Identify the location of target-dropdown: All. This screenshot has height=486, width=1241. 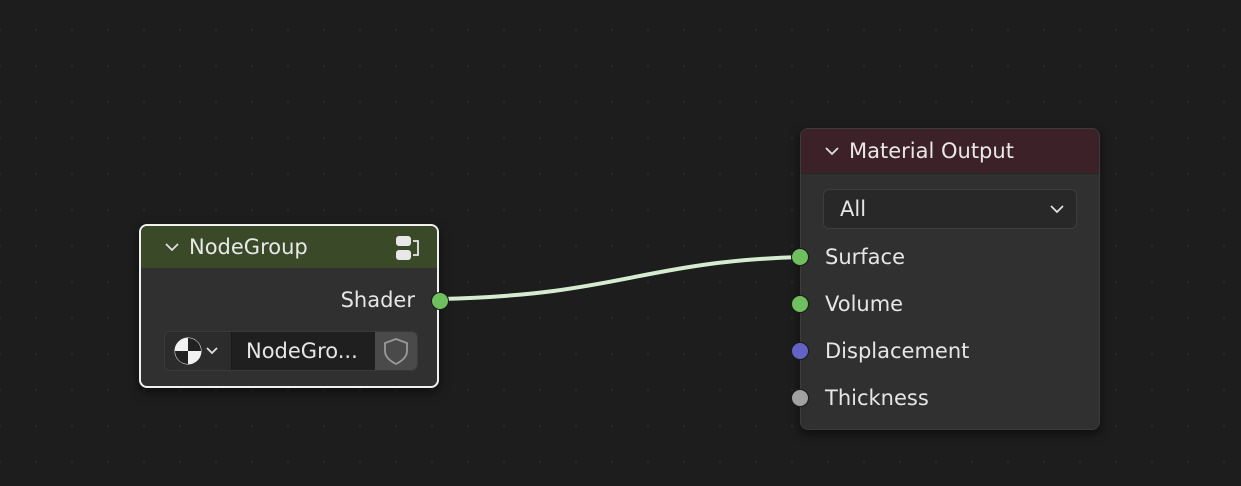
(950, 209).